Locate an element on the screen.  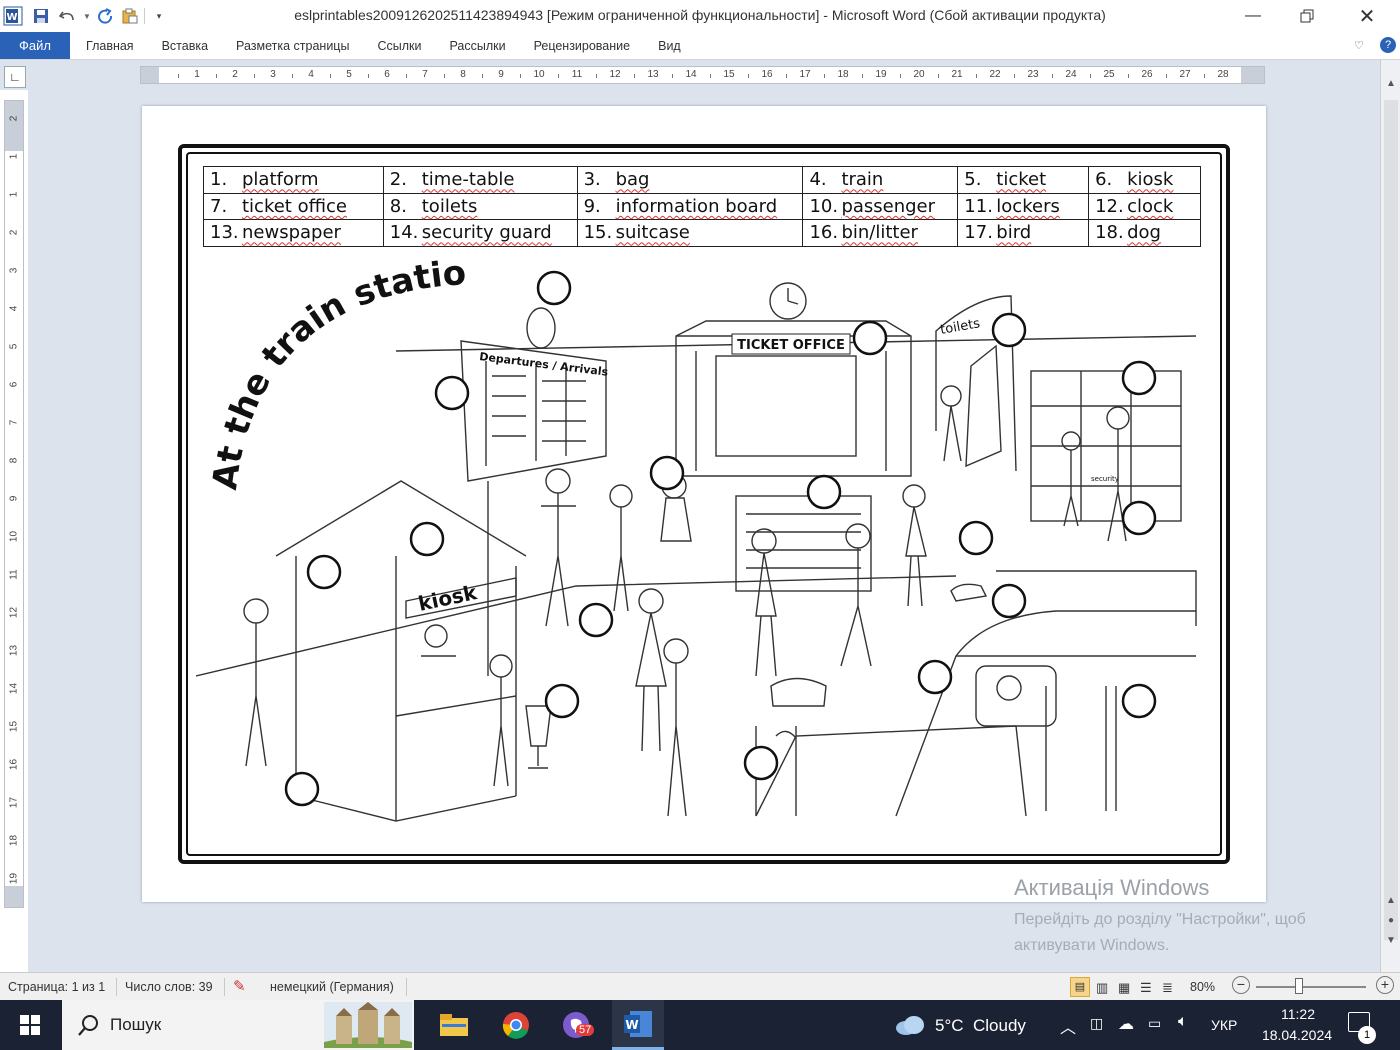
scroll-thumb is located at coordinates (1391, 520).